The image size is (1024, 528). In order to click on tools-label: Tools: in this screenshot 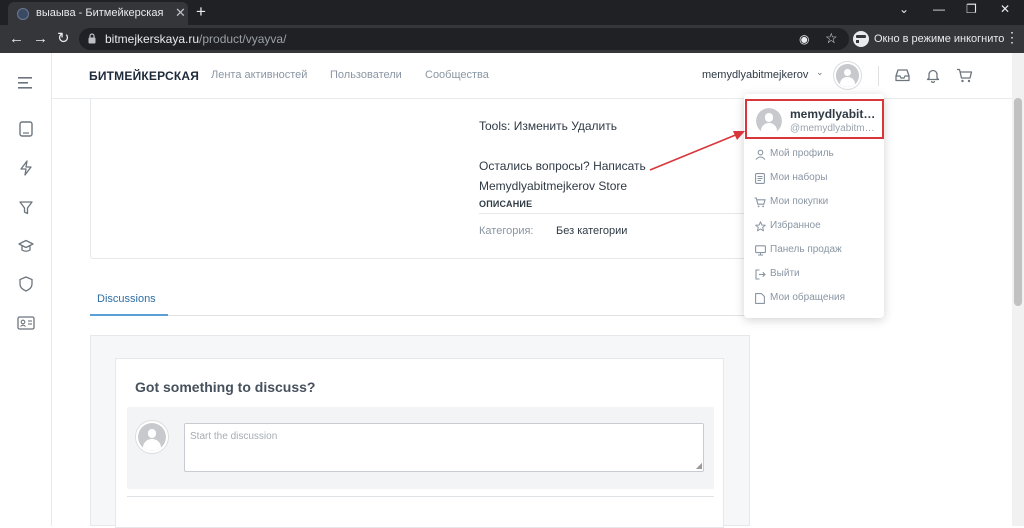, I will do `click(495, 126)`.